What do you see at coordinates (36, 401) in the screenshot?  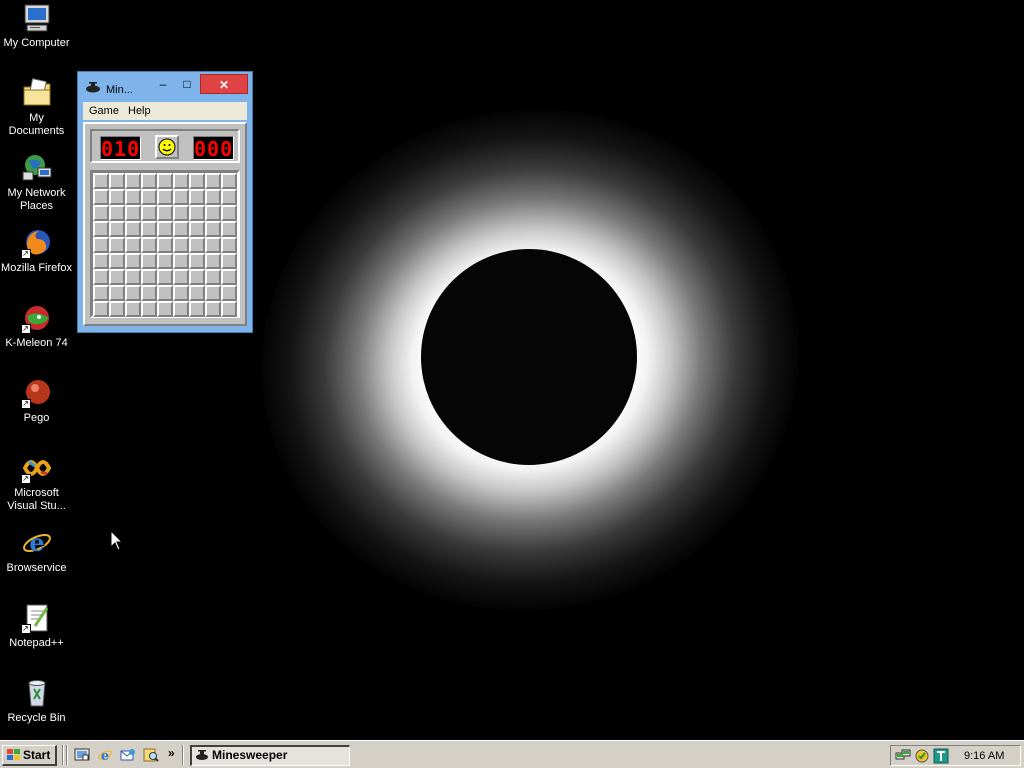 I see `desktop-icon-pego: ↗ Pego` at bounding box center [36, 401].